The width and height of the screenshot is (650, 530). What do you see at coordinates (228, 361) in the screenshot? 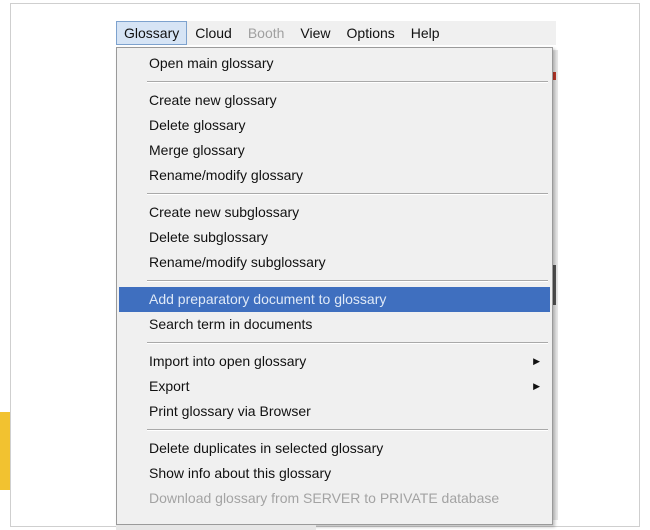
I see `menu-item-label: Import into open glossary` at bounding box center [228, 361].